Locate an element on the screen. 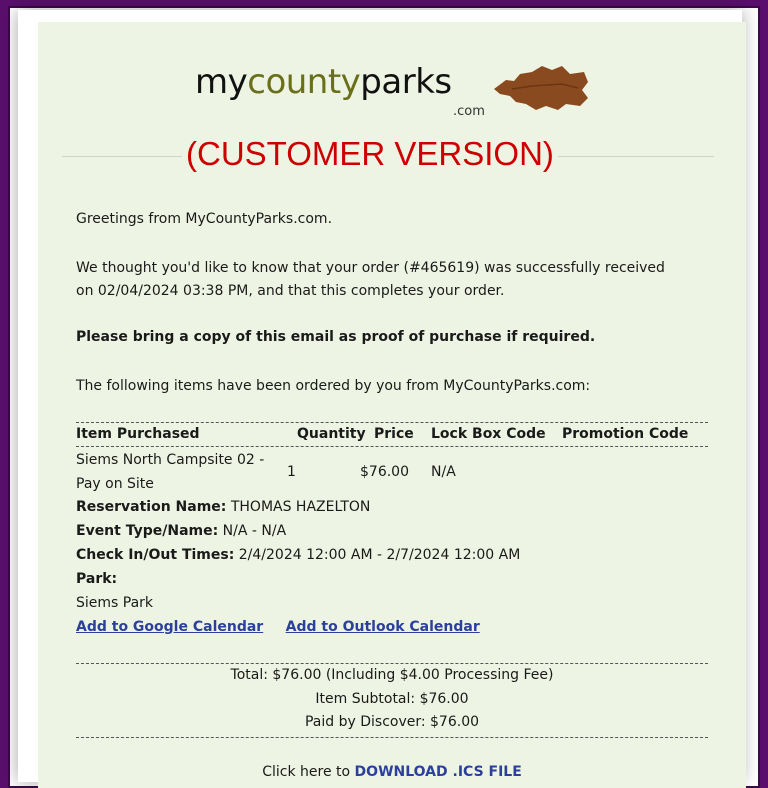  header-promotion-code: Promotion Code is located at coordinates (625, 434).